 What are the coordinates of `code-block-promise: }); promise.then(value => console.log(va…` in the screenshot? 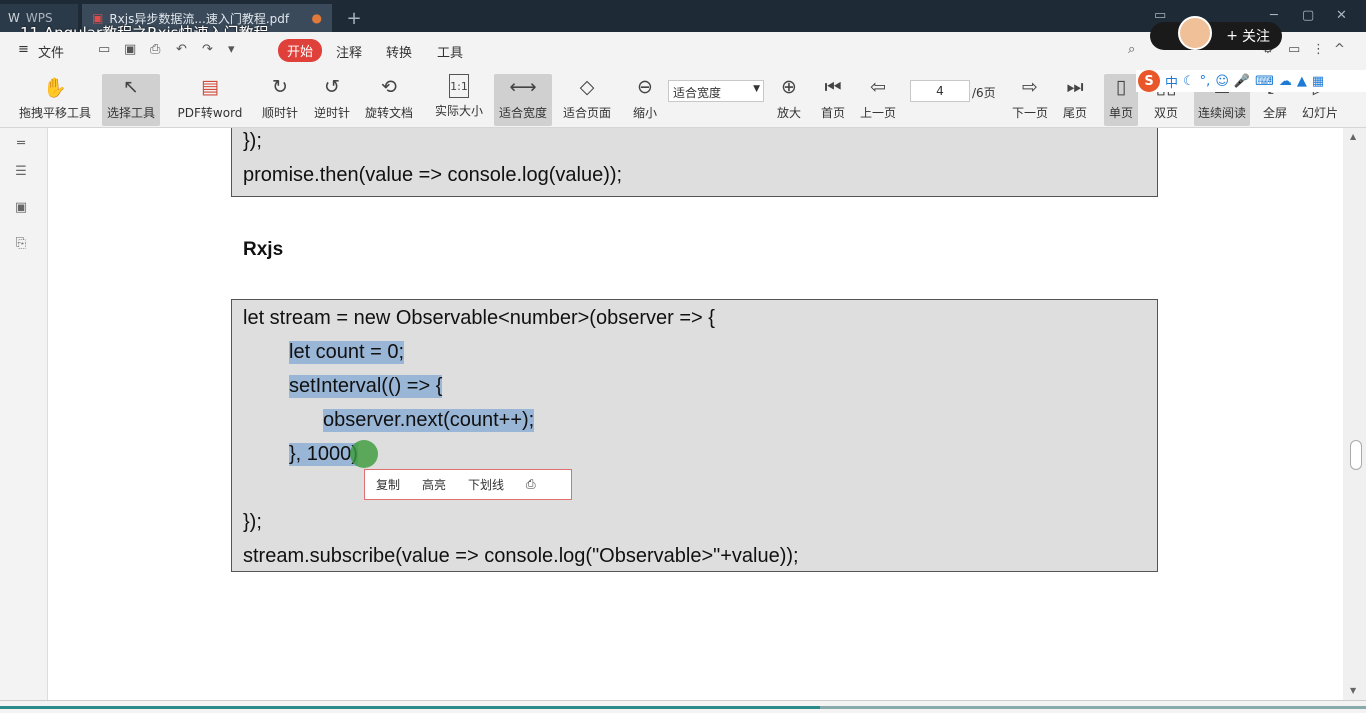 It's located at (694, 162).